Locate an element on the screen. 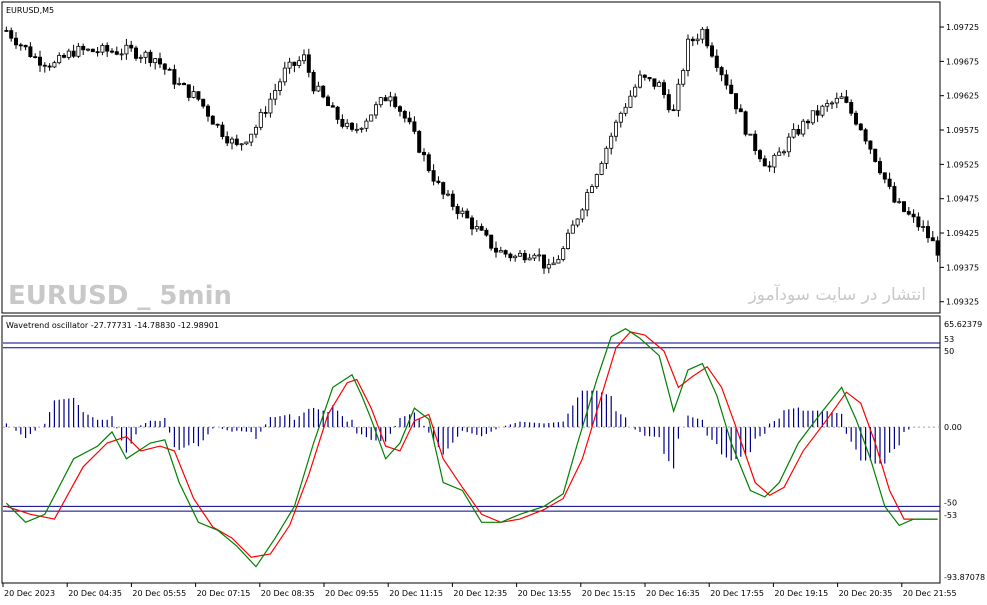  price-tick-label: 1.09525 is located at coordinates (962, 164).